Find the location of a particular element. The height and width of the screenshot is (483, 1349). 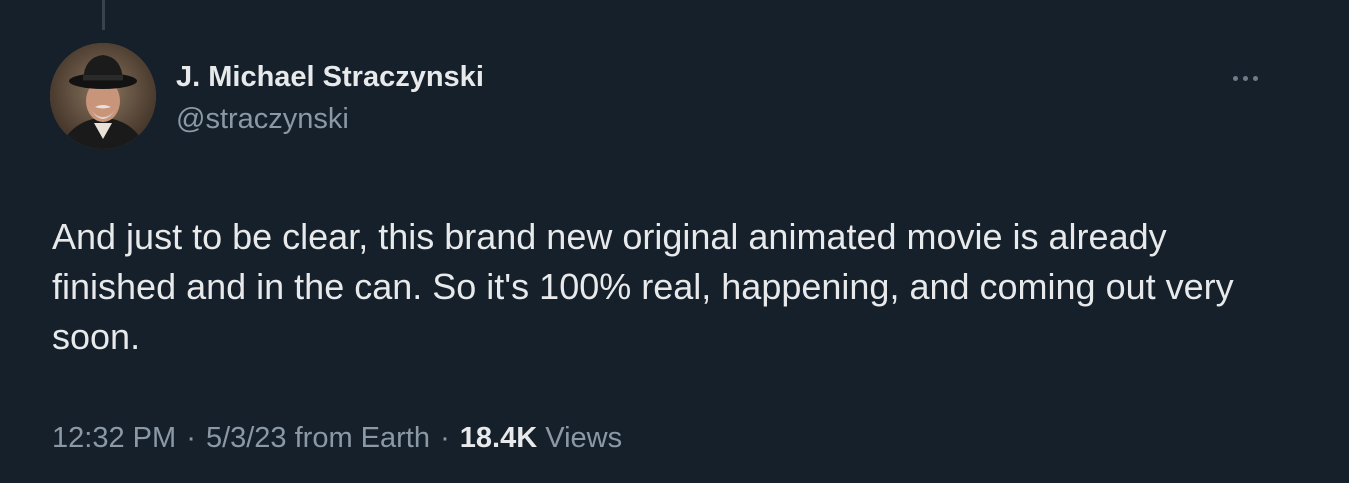

more-options-button is located at coordinates (1245, 78).